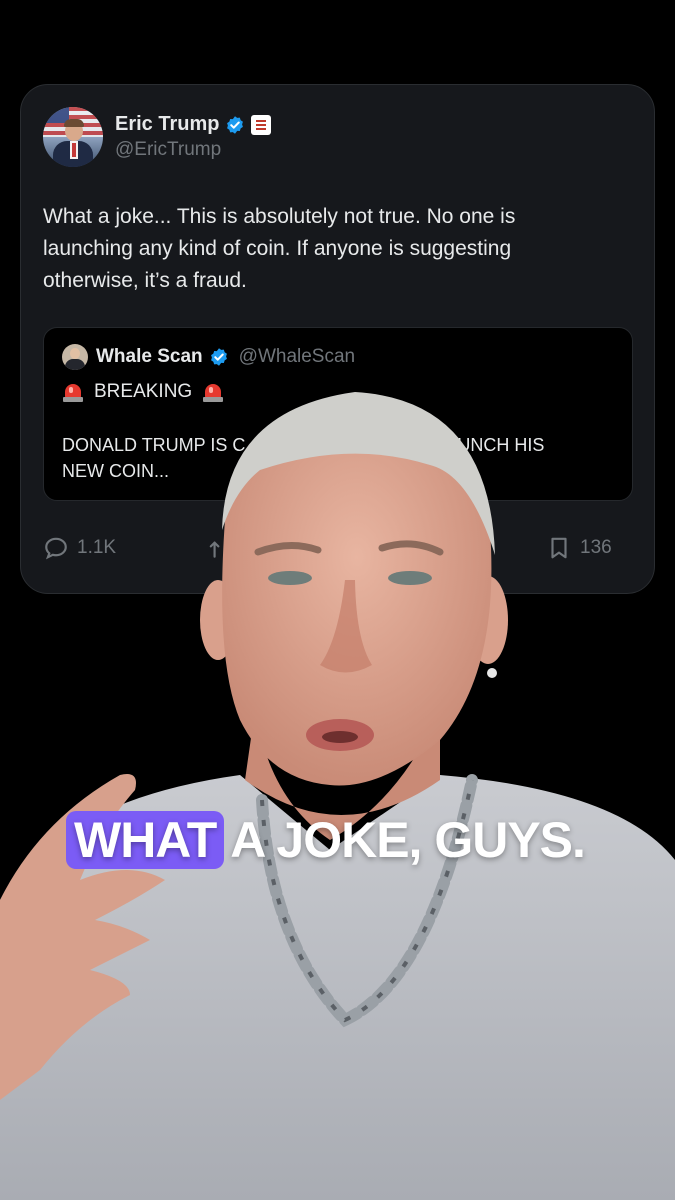  What do you see at coordinates (290, 578) in the screenshot?
I see `left-eye` at bounding box center [290, 578].